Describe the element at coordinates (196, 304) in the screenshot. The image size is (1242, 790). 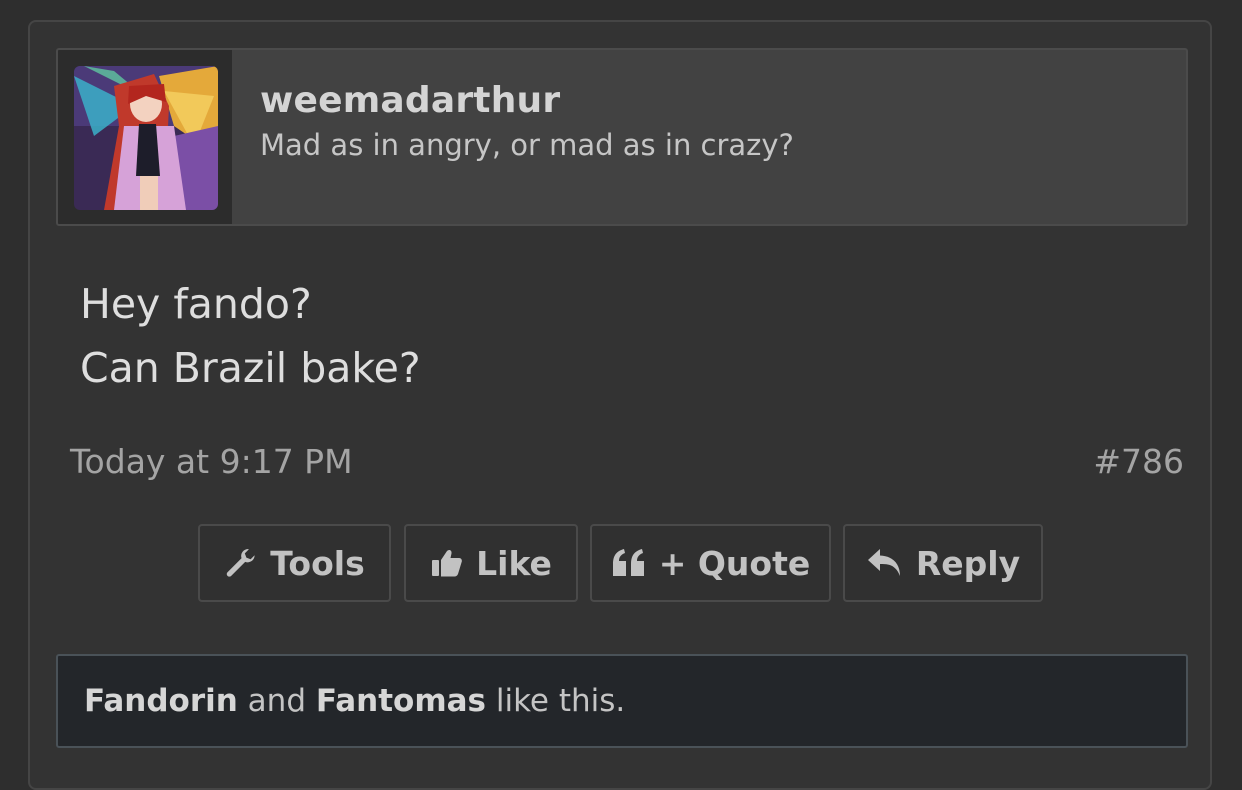
I see `message-line: Hey fando?` at that location.